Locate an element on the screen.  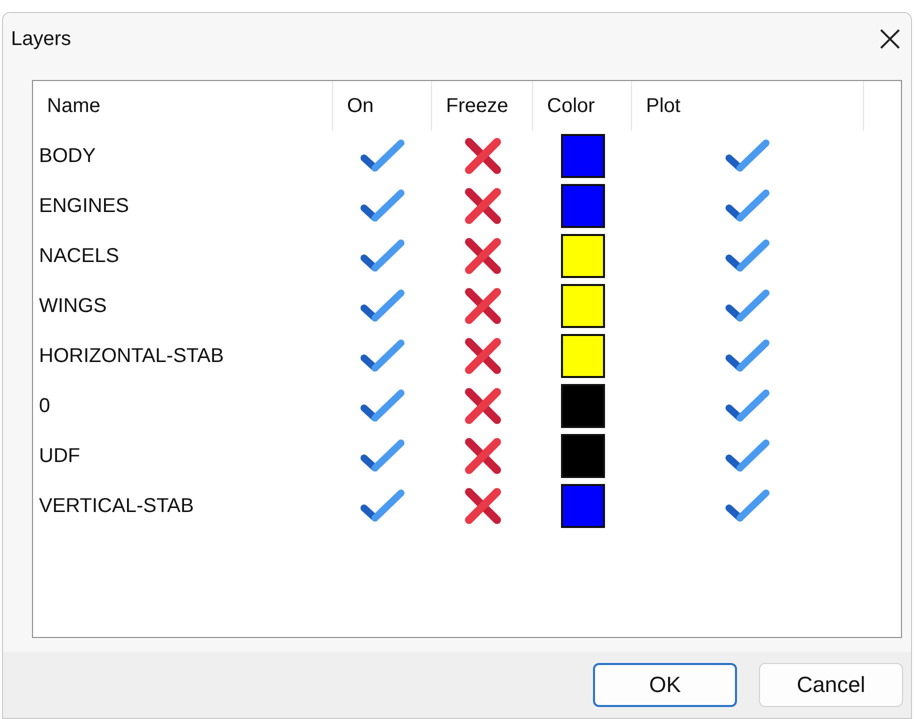
layer-name: 0 is located at coordinates (45, 406).